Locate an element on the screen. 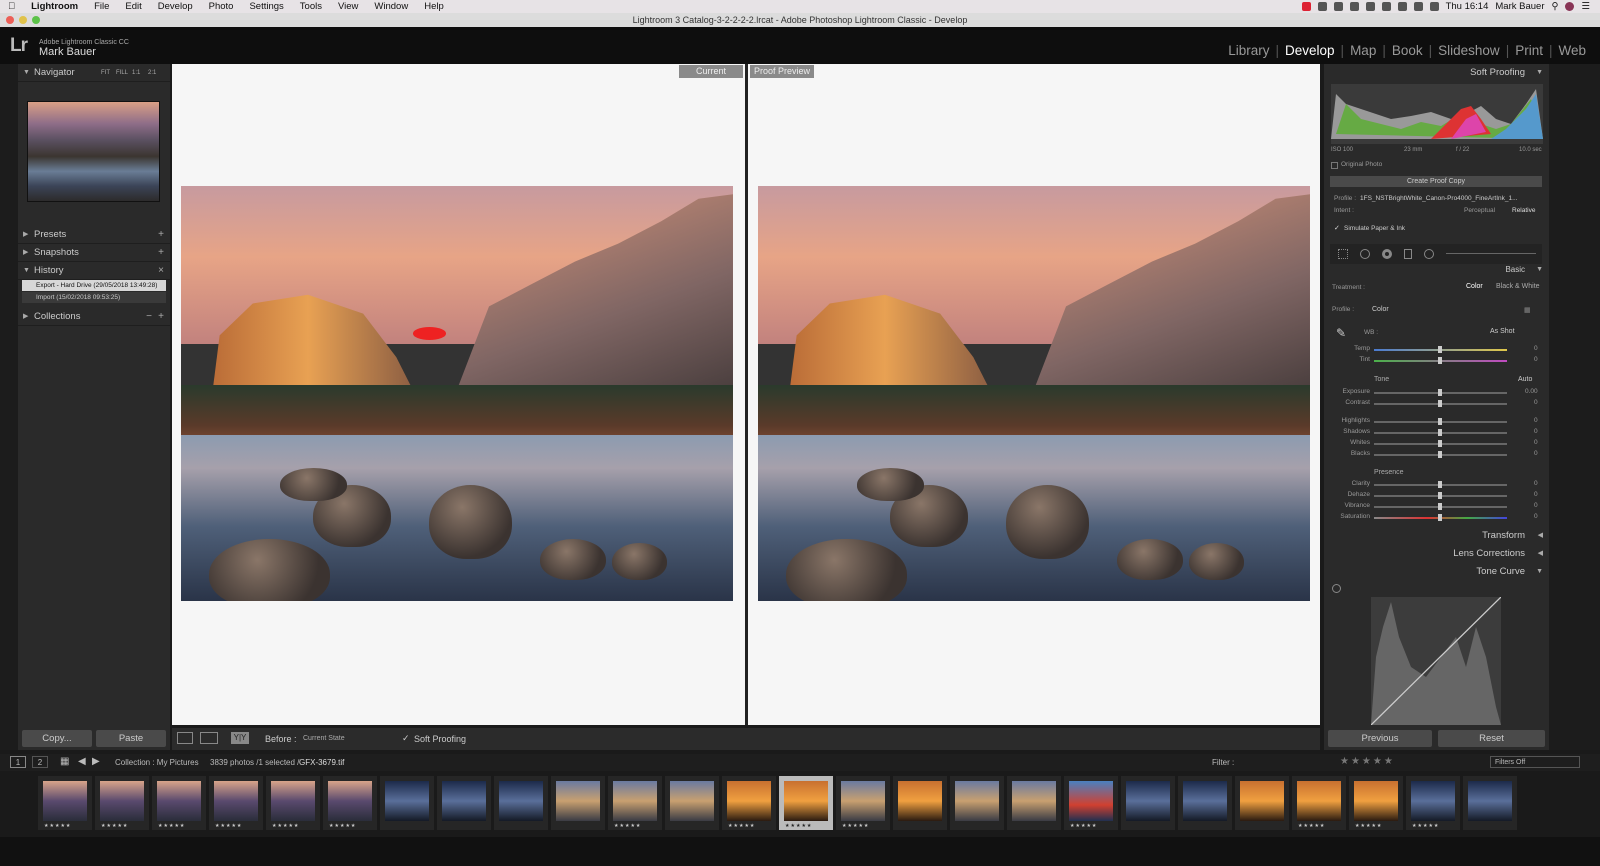 This screenshot has height=866, width=1600. collections-header: ▶ Collections − + is located at coordinates (94, 317).